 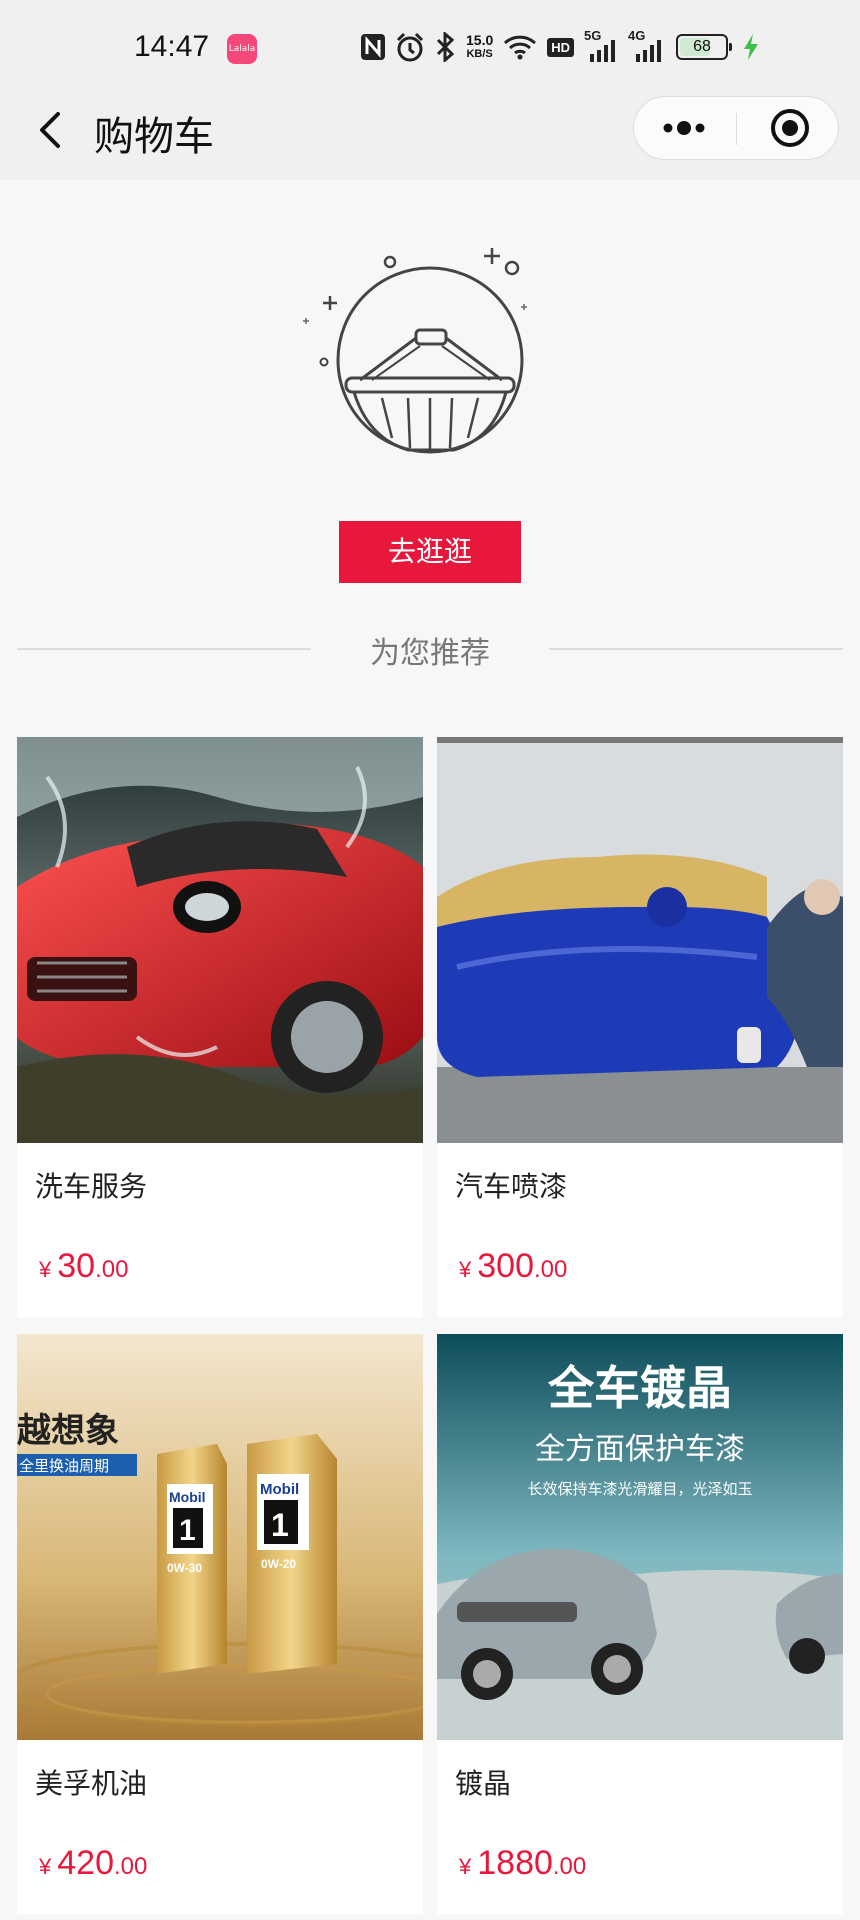 I want to click on product-price: ¥1880.00, so click(x=522, y=1863).